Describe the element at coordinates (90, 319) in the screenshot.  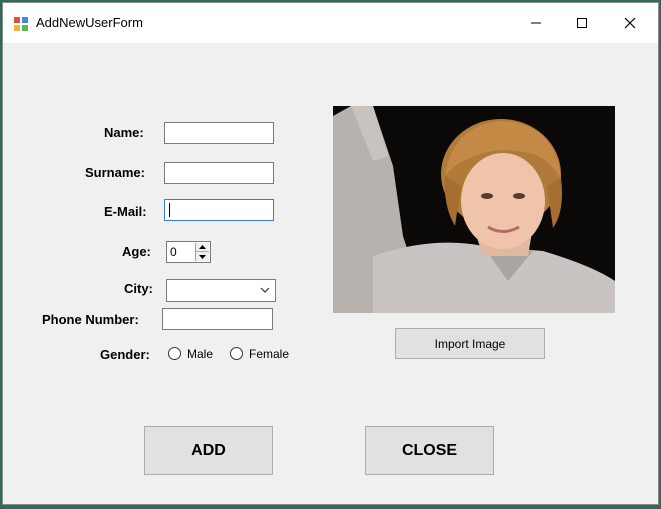
I see `phone-number-label: Phone Number:` at that location.